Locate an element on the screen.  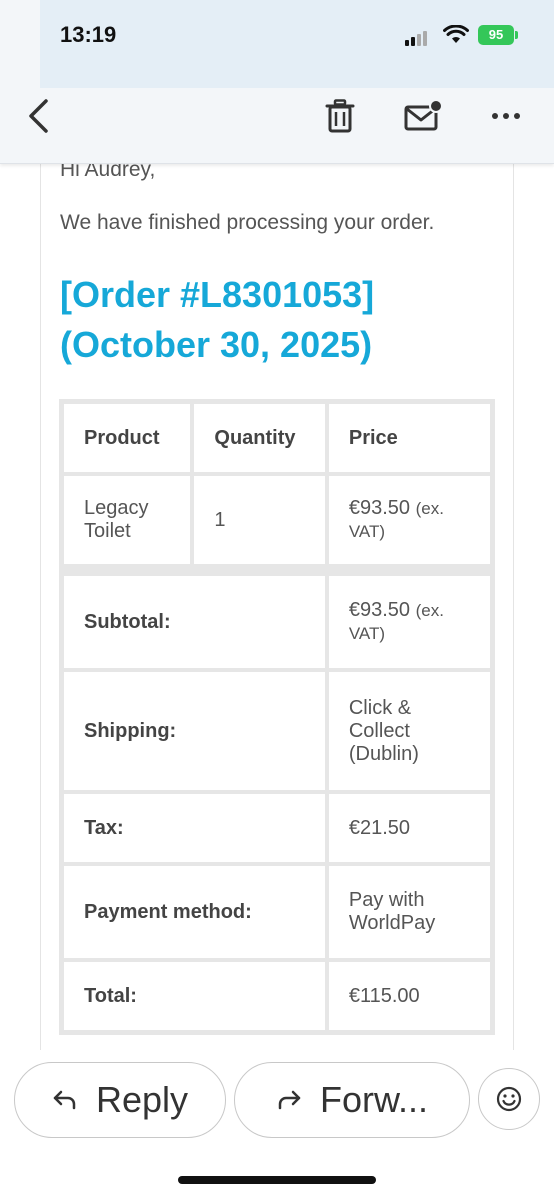
item-price: €93.50 (ex. VAT) is located at coordinates (409, 520).